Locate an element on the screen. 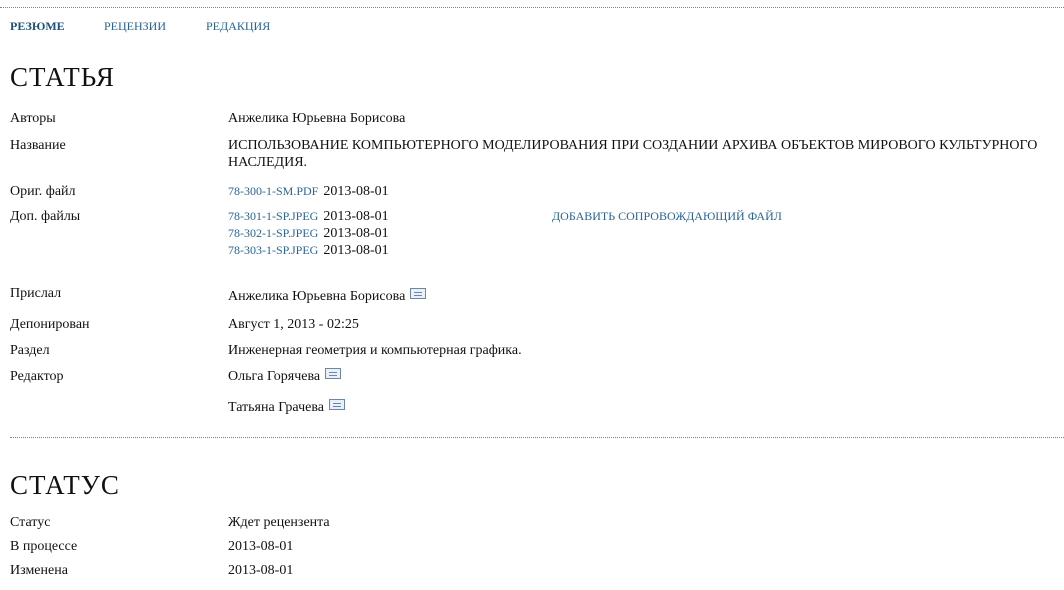 The width and height of the screenshot is (1064, 590). tab-editing: РЕДАКЦИЯ is located at coordinates (238, 26).